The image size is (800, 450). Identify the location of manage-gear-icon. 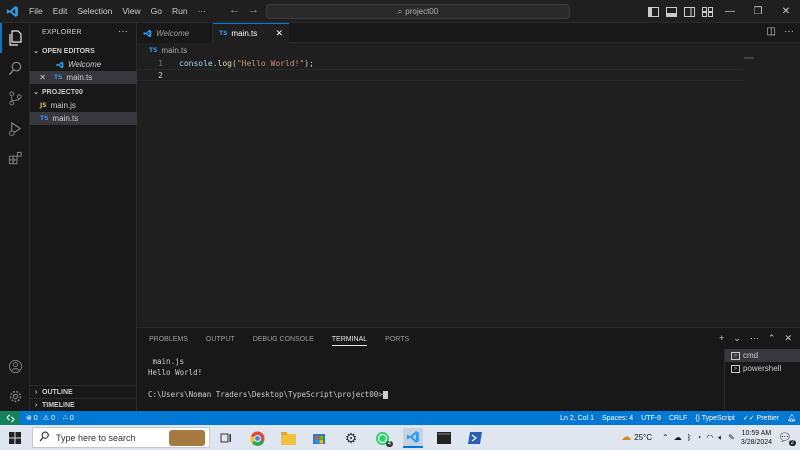
(15, 396).